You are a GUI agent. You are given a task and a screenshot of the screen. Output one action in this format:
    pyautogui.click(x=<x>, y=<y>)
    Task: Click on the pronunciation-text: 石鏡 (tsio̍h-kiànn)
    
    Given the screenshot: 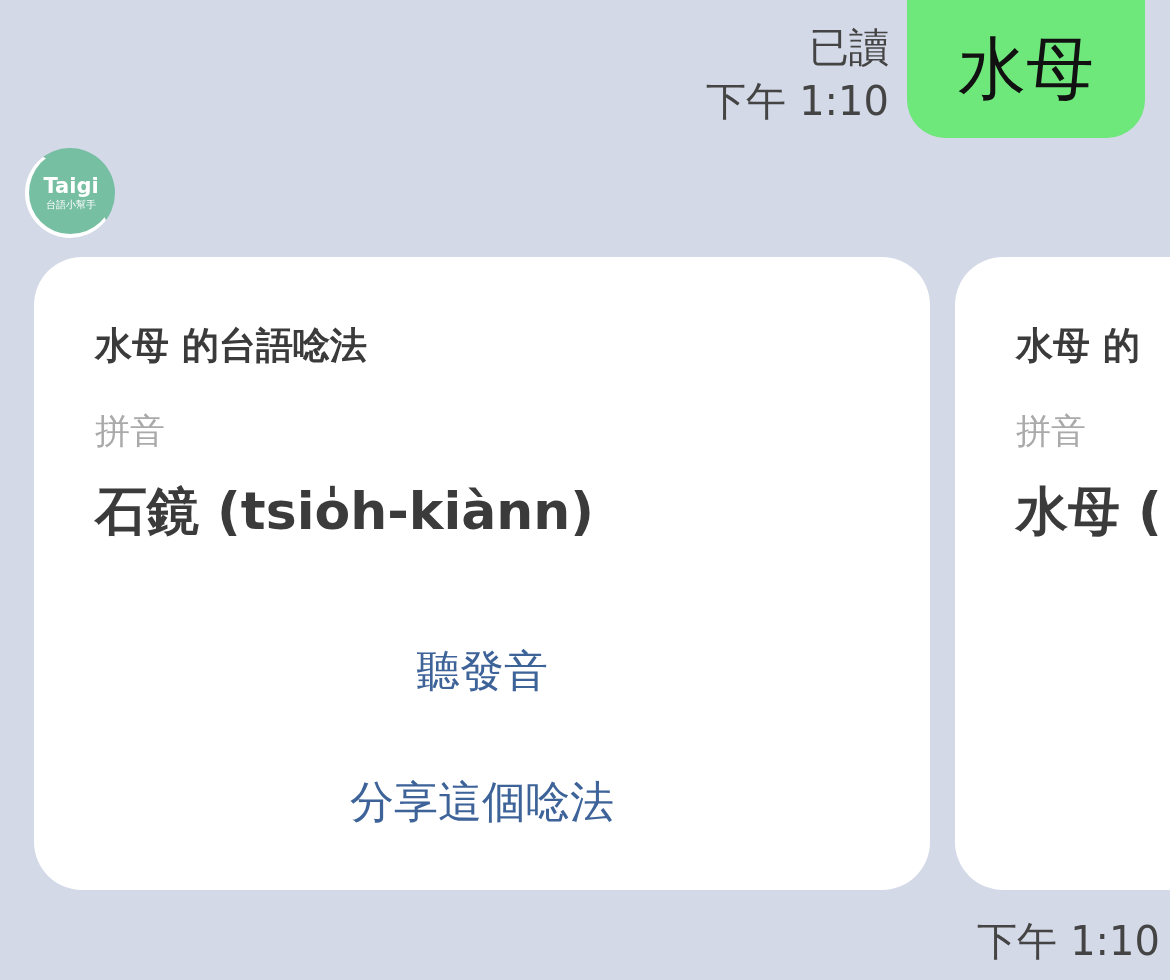 What is the action you would take?
    pyautogui.click(x=345, y=511)
    